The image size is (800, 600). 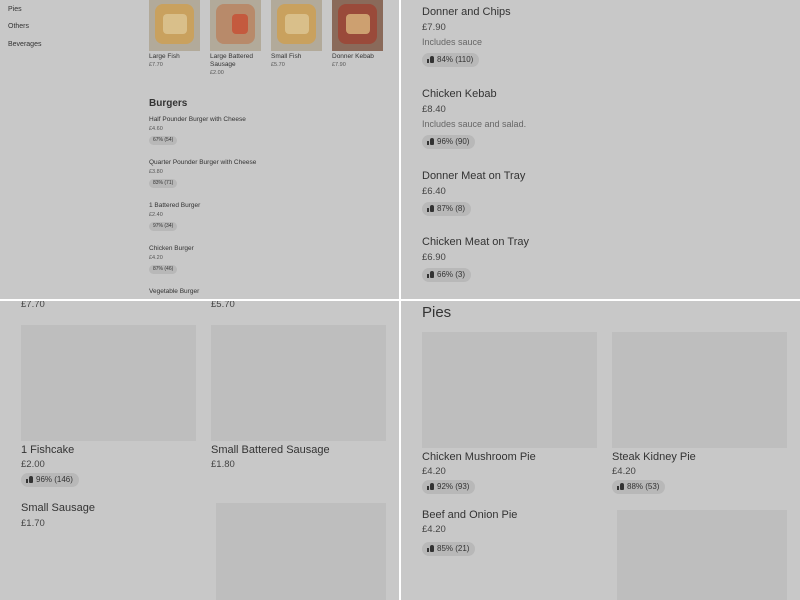 What do you see at coordinates (238, 61) in the screenshot?
I see `popular-item-name: Large Battered Sausage` at bounding box center [238, 61].